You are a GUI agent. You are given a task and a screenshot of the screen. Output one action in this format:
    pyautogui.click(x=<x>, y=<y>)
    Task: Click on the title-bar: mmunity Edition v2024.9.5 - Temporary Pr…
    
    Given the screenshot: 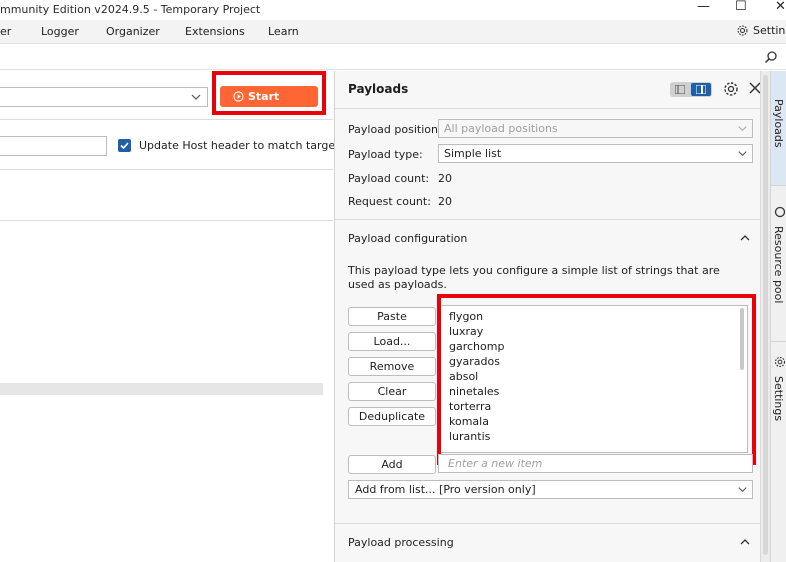 What is the action you would take?
    pyautogui.click(x=393, y=10)
    